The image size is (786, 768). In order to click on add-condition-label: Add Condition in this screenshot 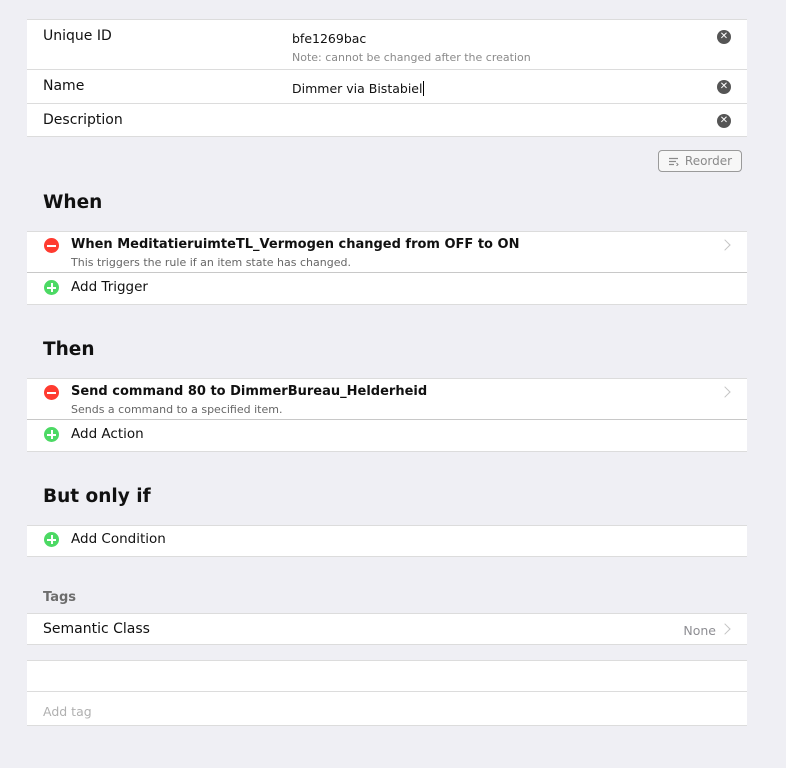, I will do `click(118, 539)`.